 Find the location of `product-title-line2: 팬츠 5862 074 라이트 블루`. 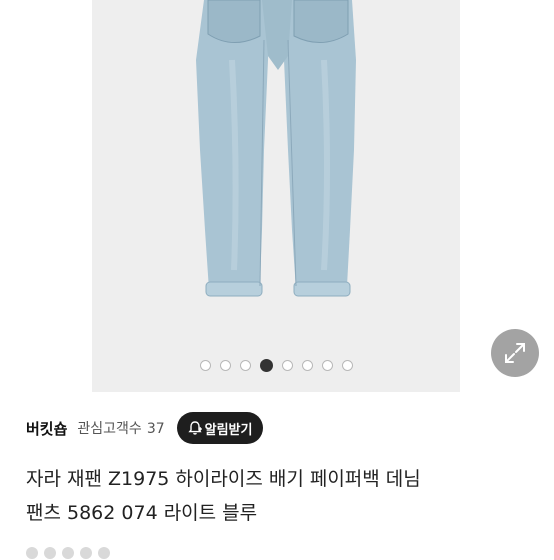

product-title-line2: 팬츠 5862 074 라이트 블루 is located at coordinates (142, 513).